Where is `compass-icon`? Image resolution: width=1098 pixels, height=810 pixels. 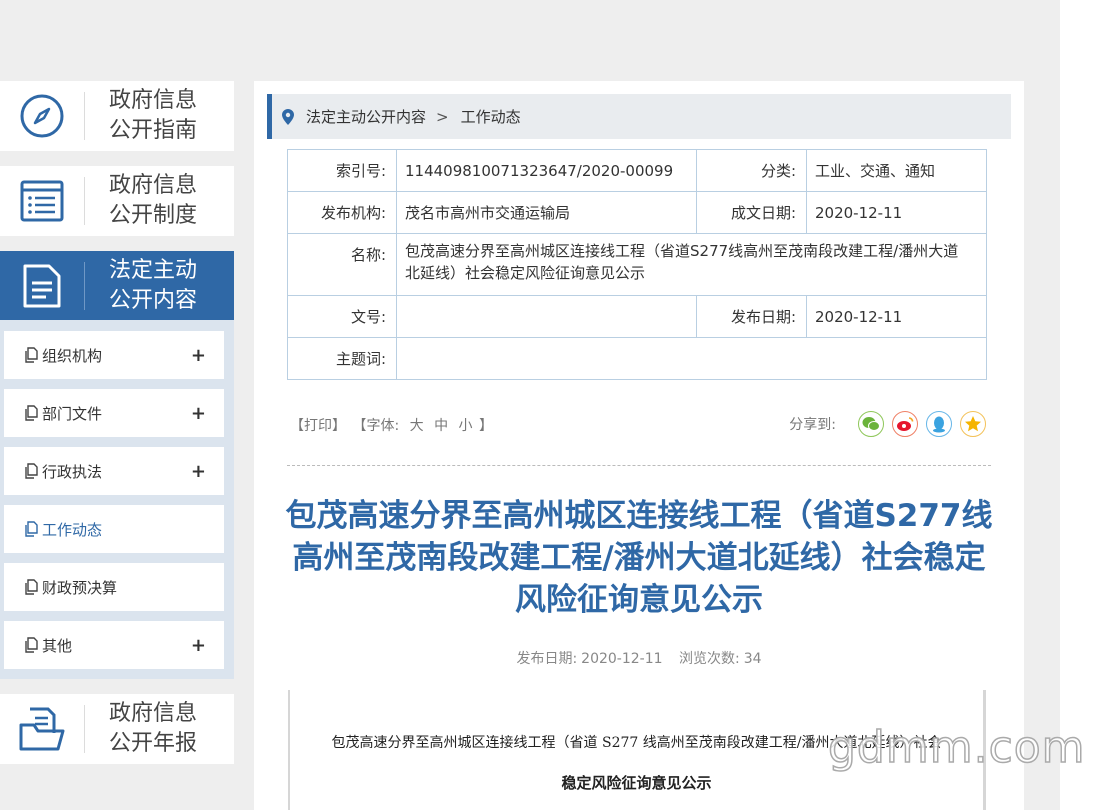 compass-icon is located at coordinates (42, 116).